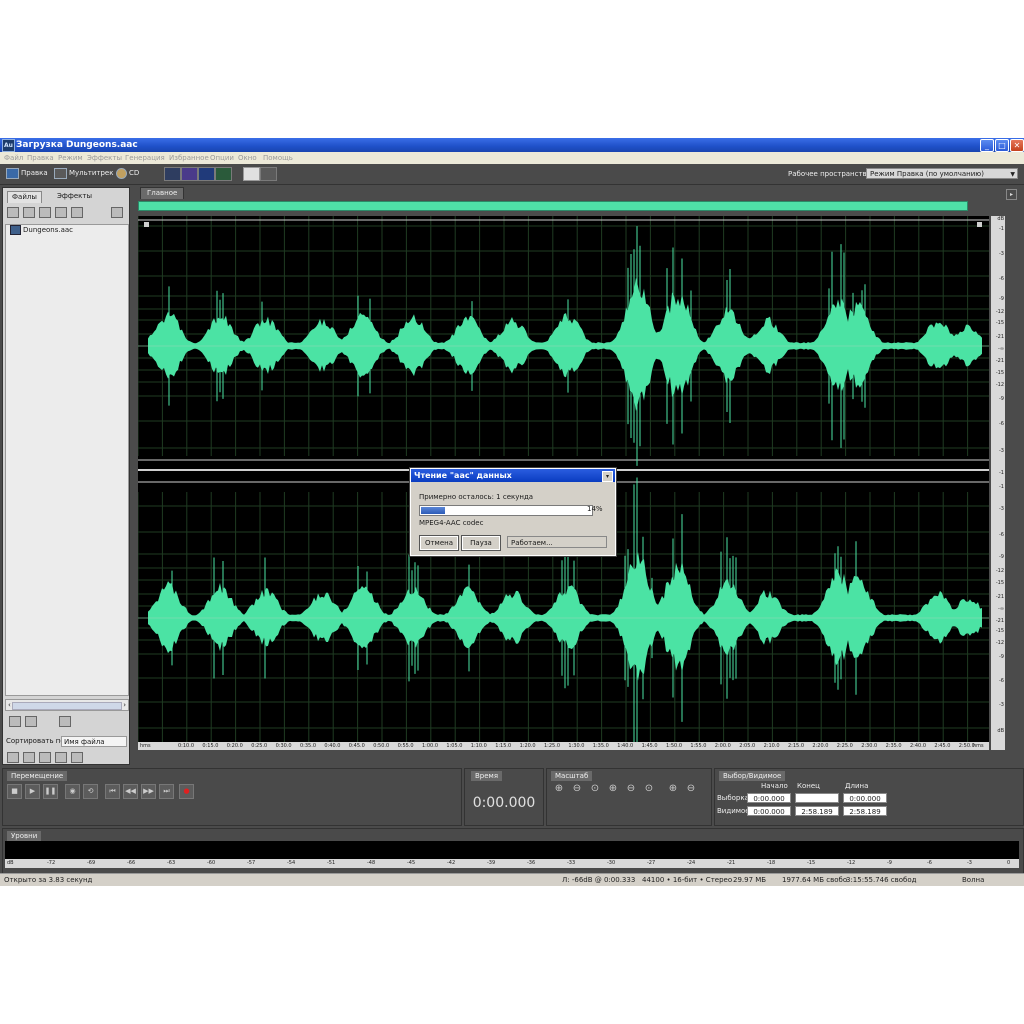  Describe the element at coordinates (9, 705) in the screenshot. I see `scroll-left-icon: ‹` at that location.